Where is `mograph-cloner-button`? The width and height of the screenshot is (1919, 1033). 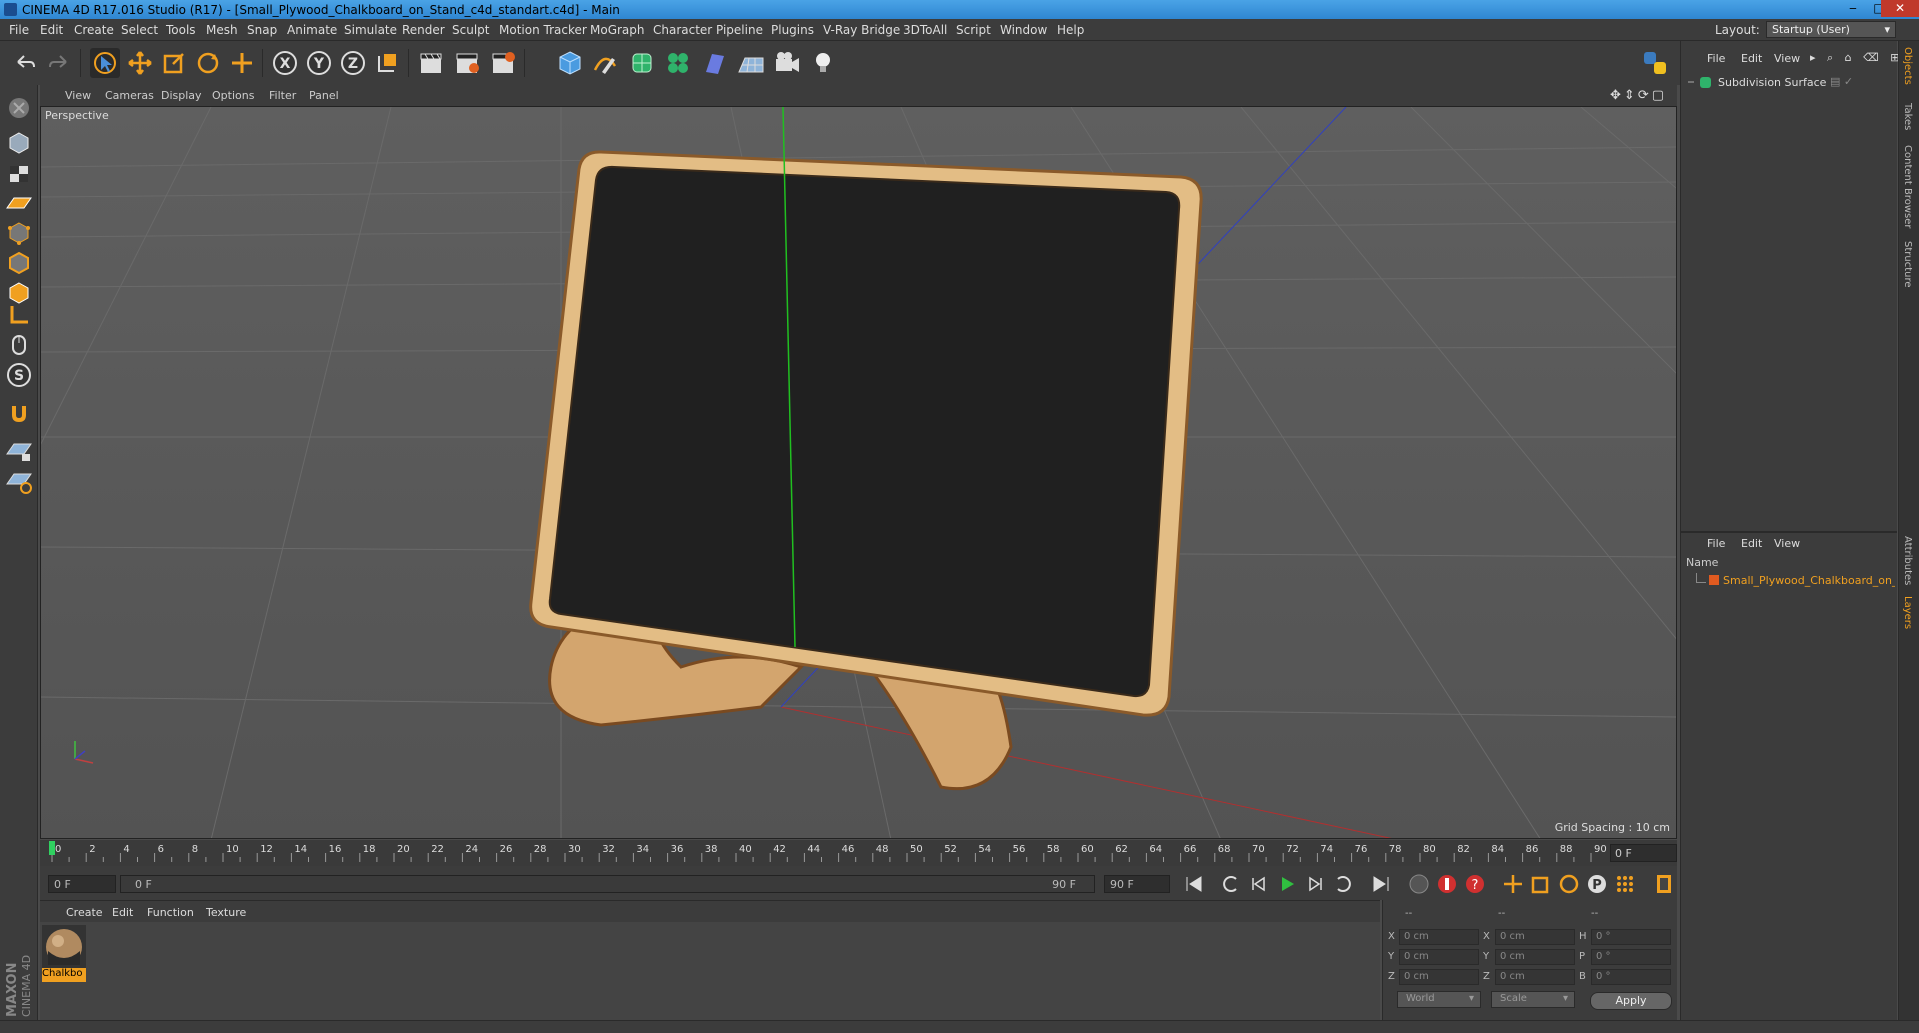 mograph-cloner-button is located at coordinates (678, 63).